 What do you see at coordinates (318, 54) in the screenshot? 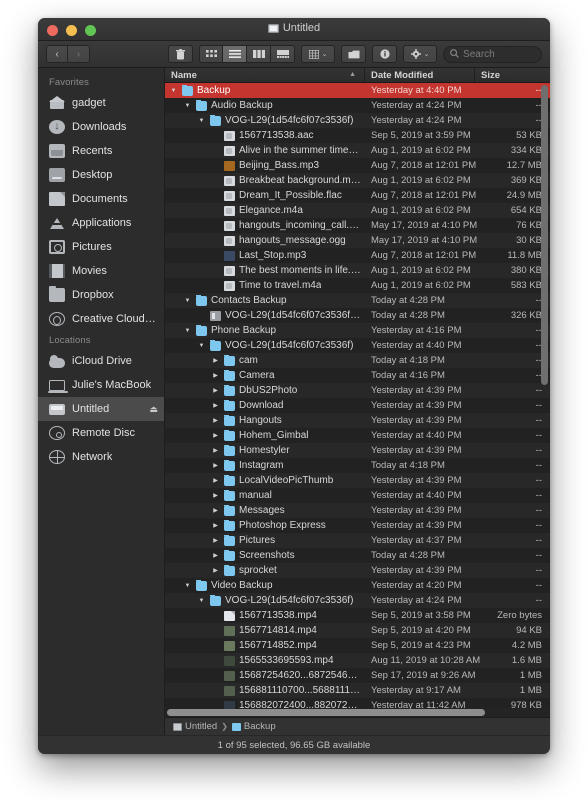
I see `group-by-button: ⌄` at bounding box center [318, 54].